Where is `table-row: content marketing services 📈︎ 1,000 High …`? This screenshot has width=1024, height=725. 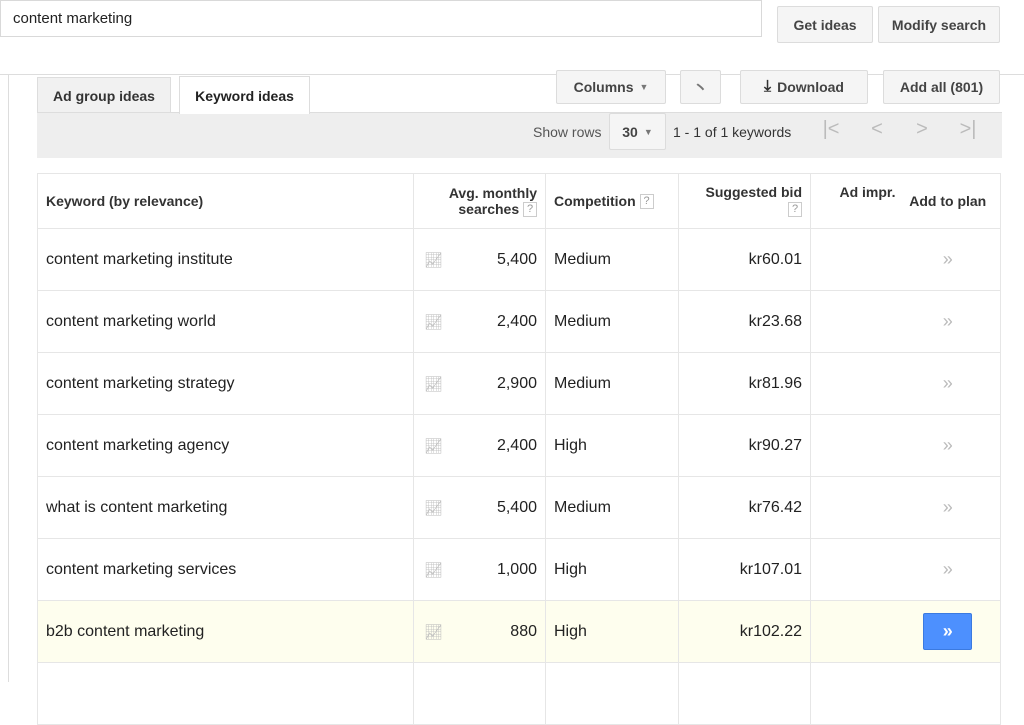
table-row: content marketing services 📈︎ 1,000 High … is located at coordinates (519, 569).